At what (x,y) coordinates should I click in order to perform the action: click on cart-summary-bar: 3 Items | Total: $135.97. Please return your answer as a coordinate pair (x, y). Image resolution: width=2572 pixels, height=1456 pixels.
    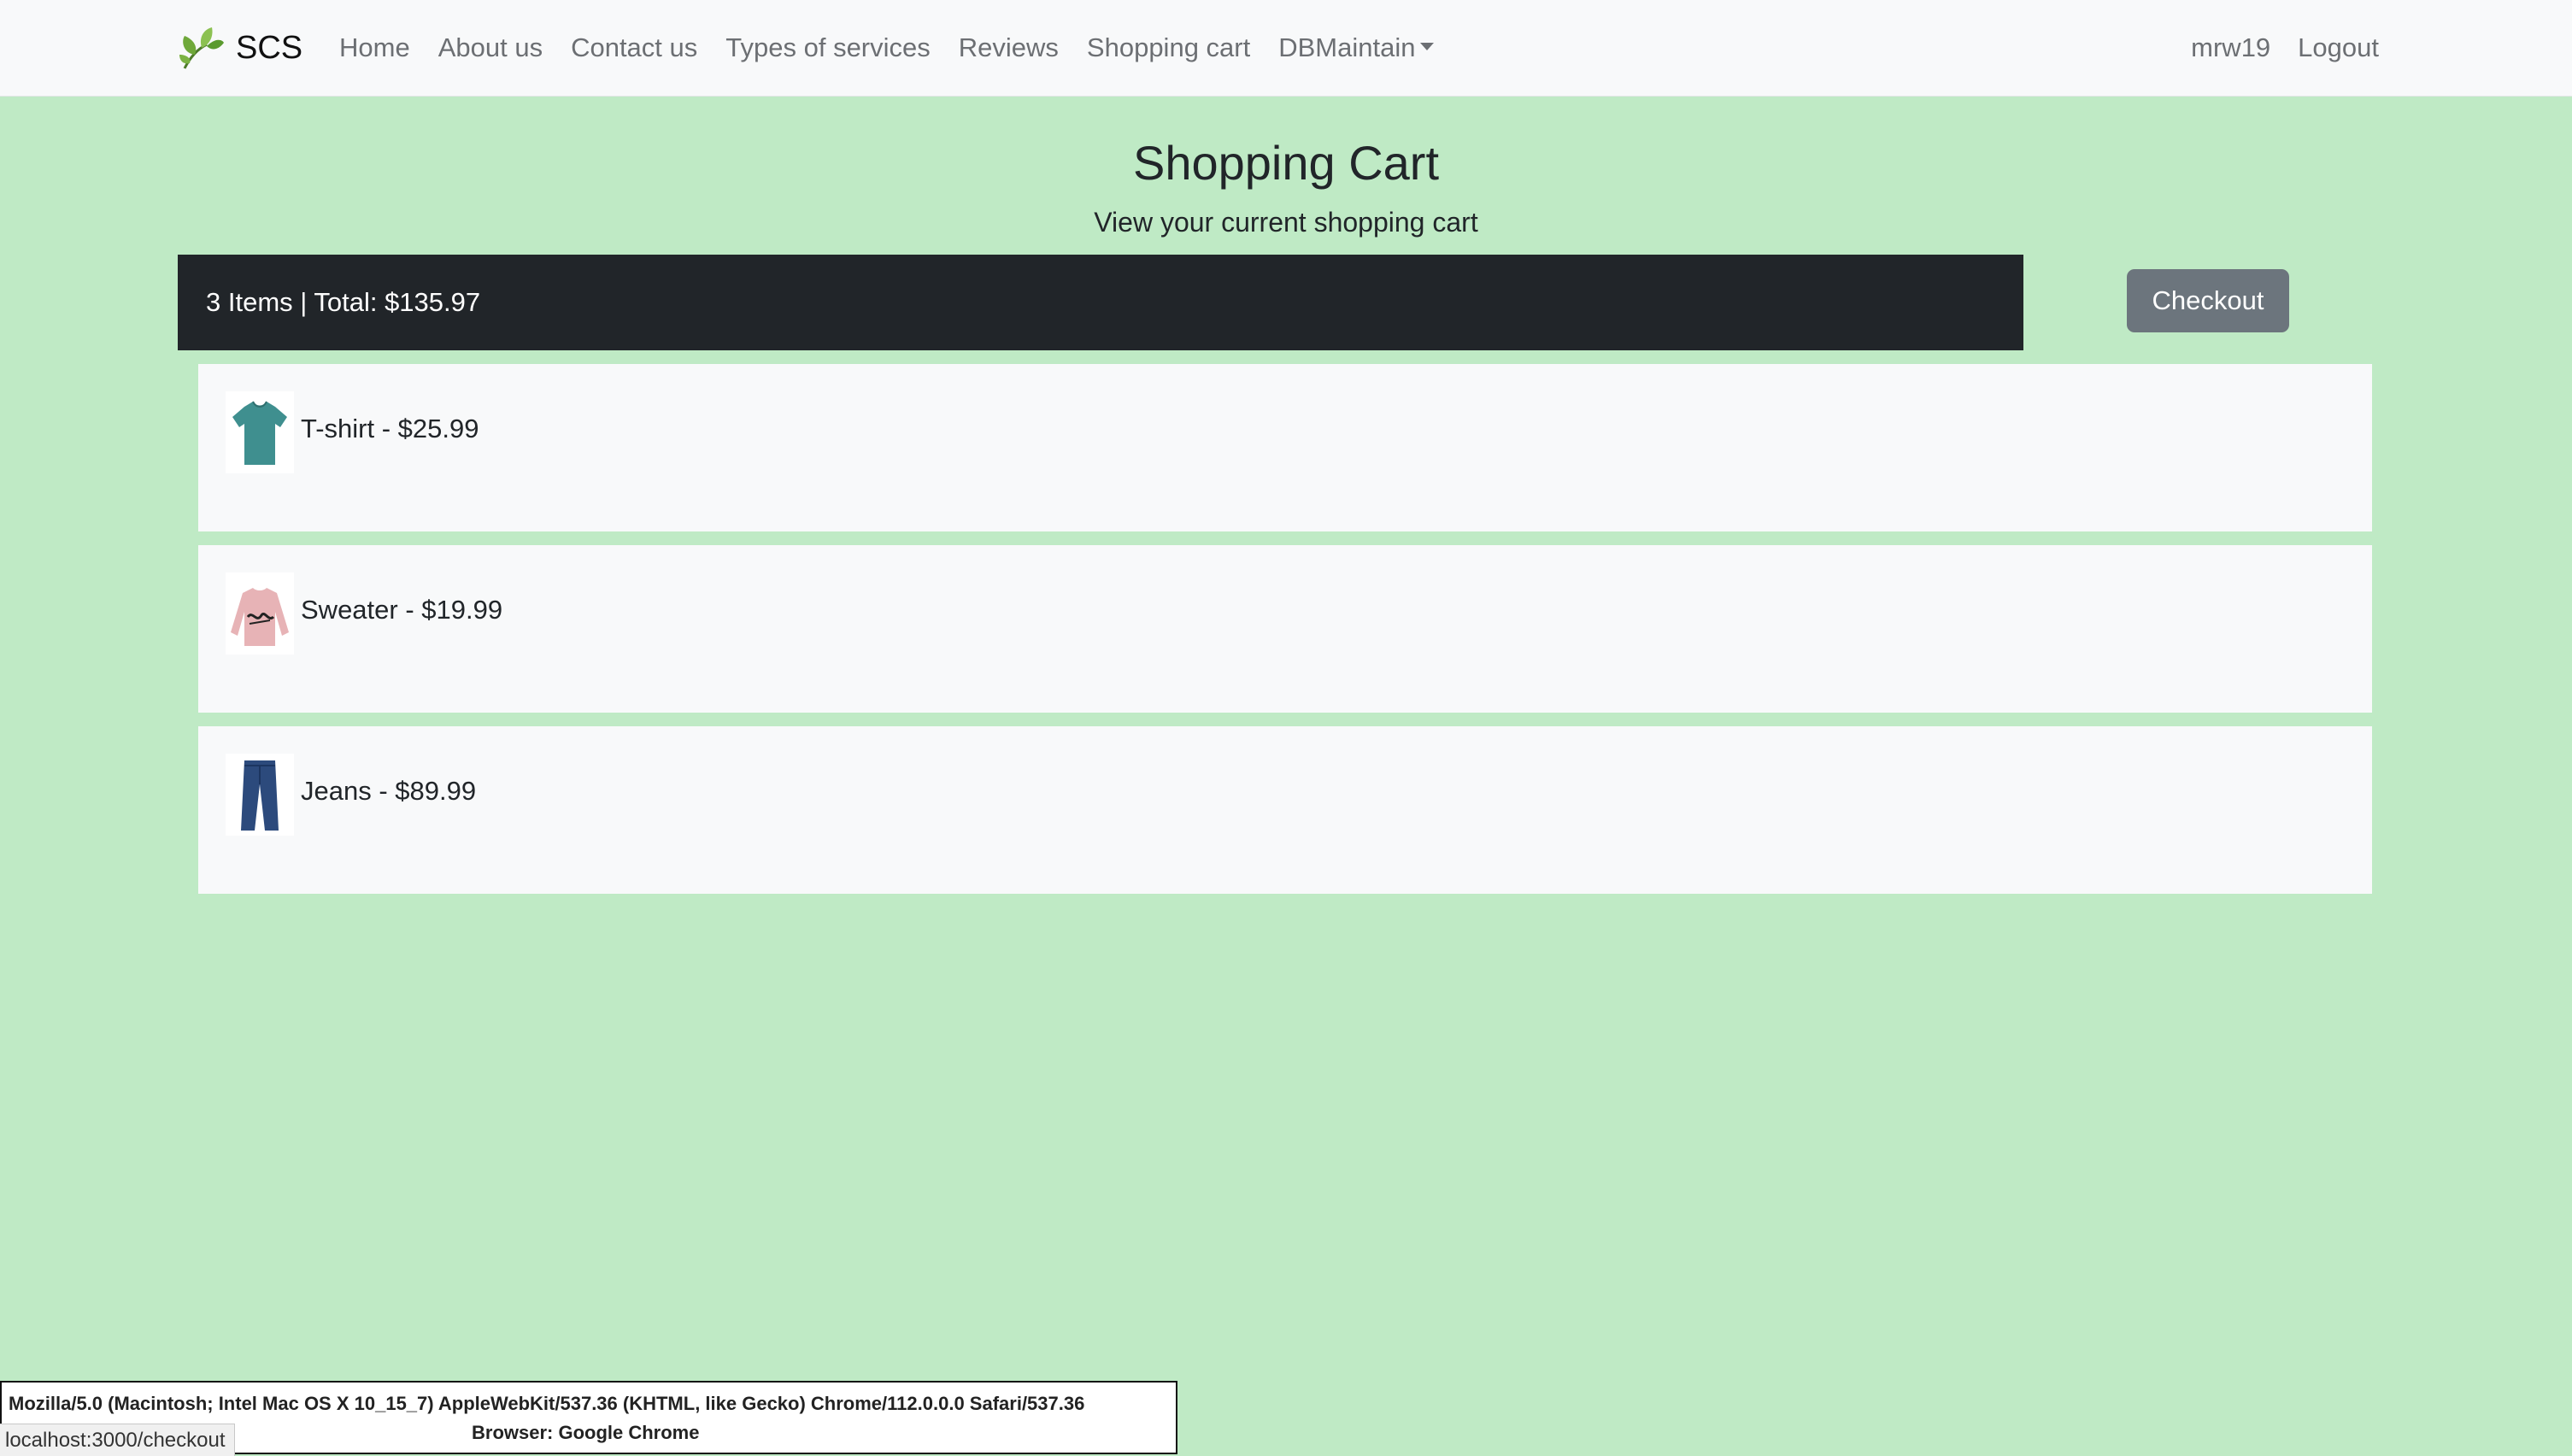
    Looking at the image, I should click on (1100, 303).